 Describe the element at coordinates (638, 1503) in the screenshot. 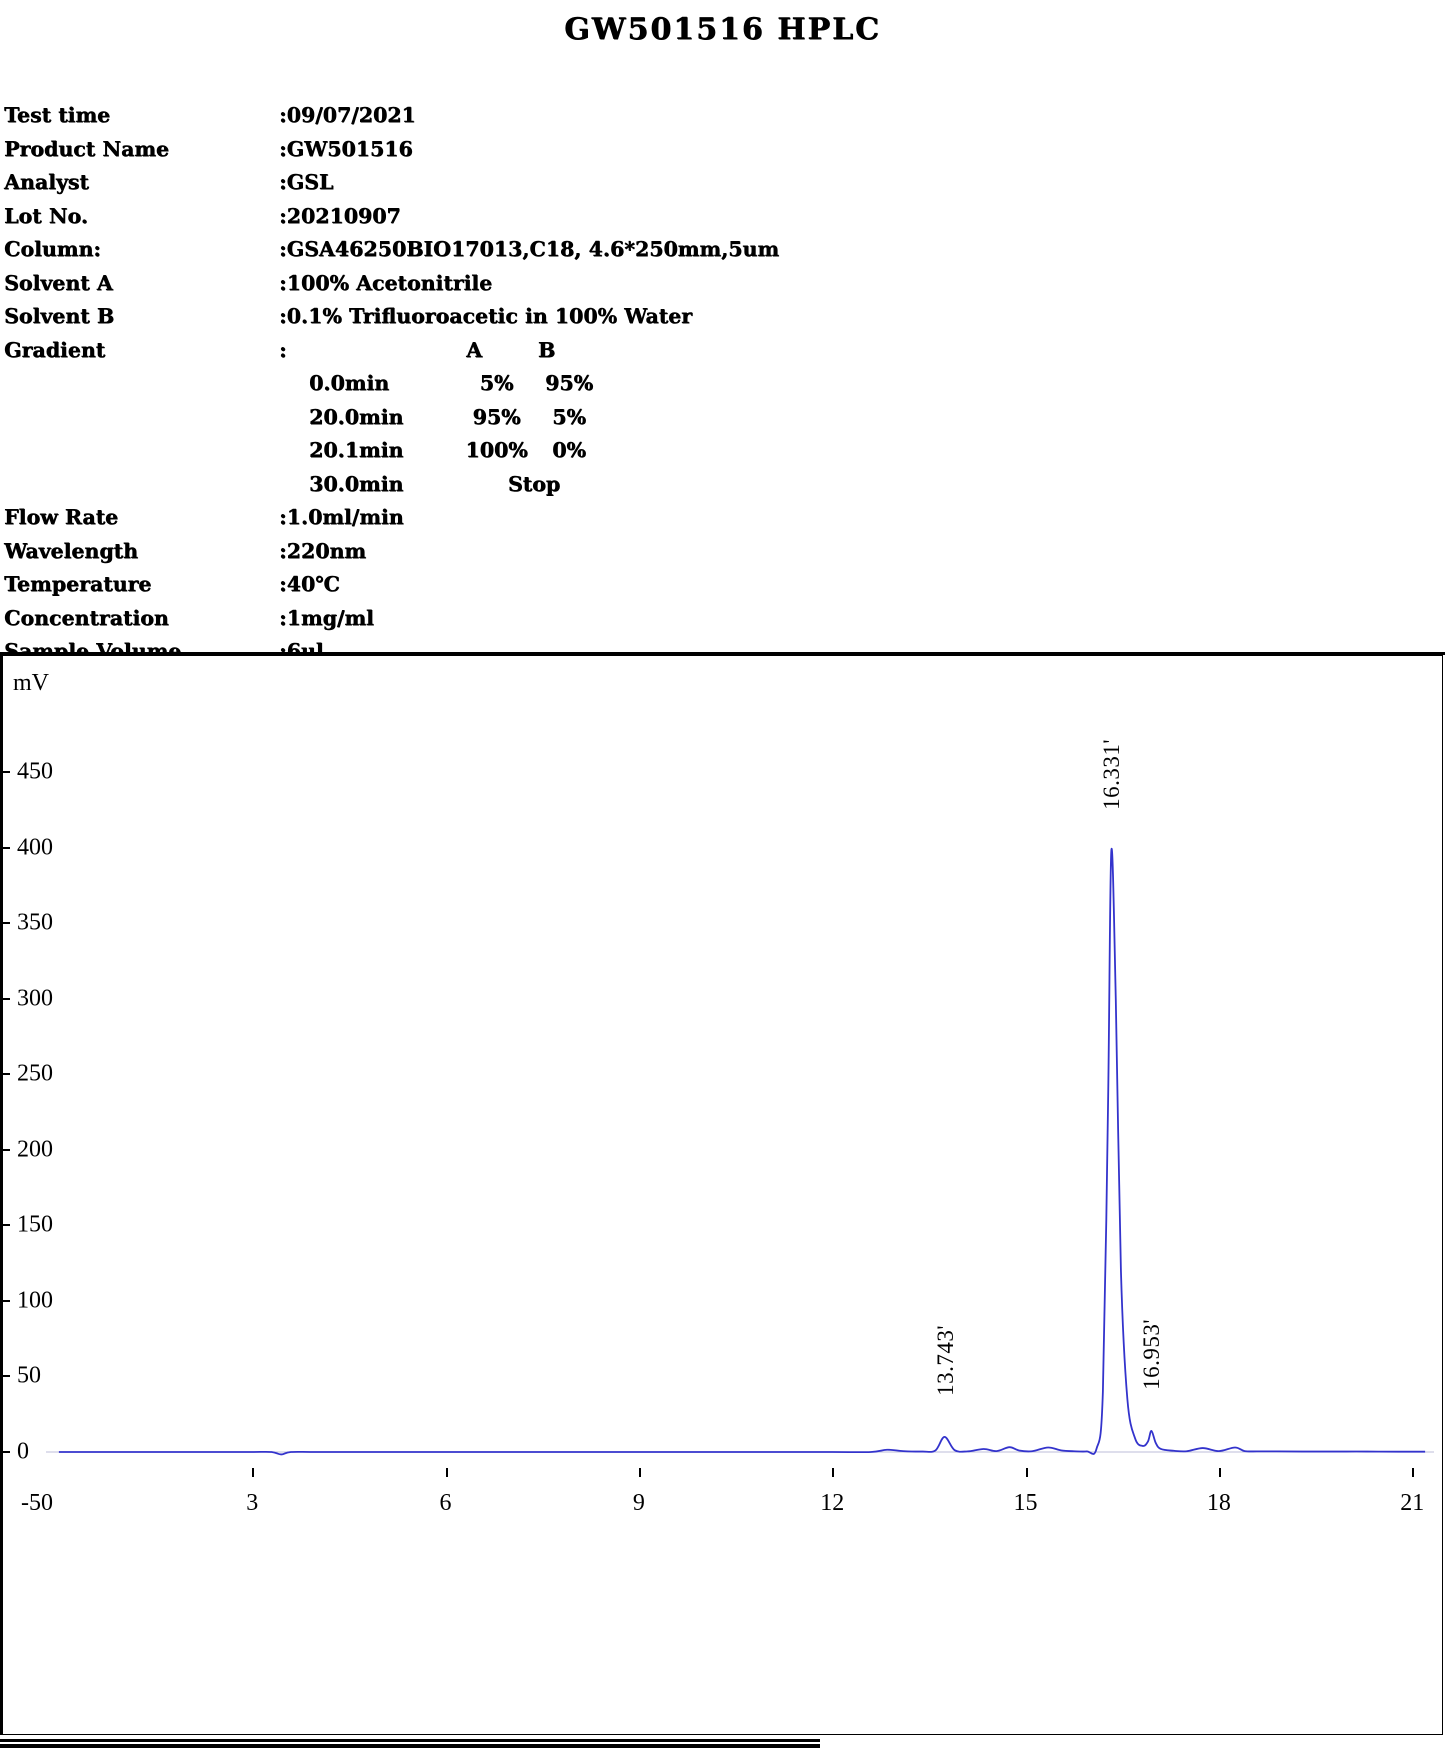

I see `x-axis-tick-label: 9` at that location.